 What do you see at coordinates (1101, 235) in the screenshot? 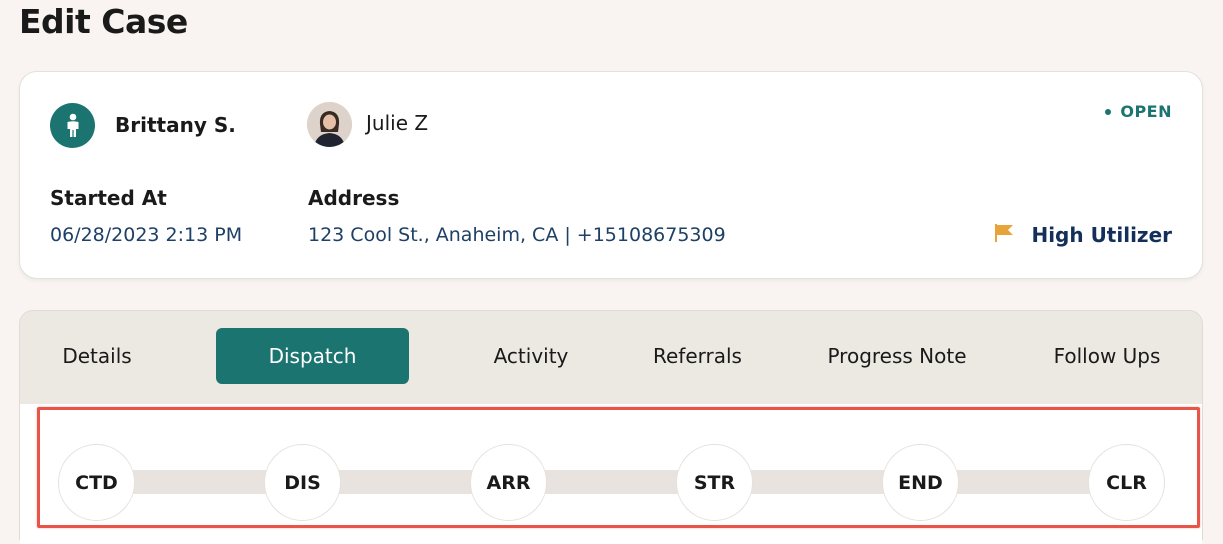
I see `high-utilizer-label: High Utilizer` at bounding box center [1101, 235].